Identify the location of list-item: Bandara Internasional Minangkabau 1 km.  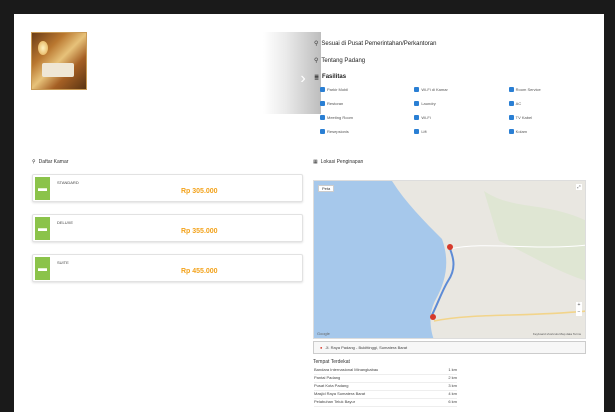
(385, 371).